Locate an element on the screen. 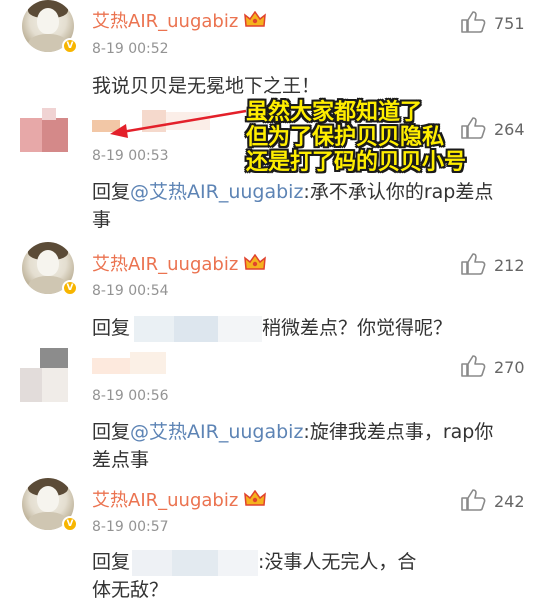 This screenshot has width=544, height=609. like-button: 270 is located at coordinates (498, 367).